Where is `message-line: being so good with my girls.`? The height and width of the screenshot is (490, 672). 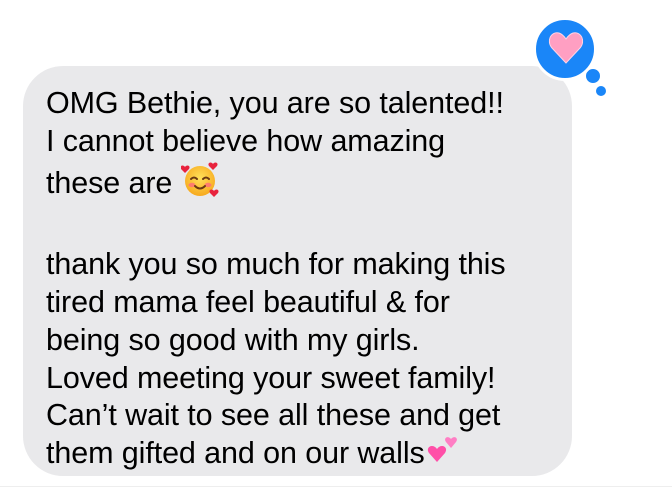
message-line: being so good with my girls. is located at coordinates (233, 339).